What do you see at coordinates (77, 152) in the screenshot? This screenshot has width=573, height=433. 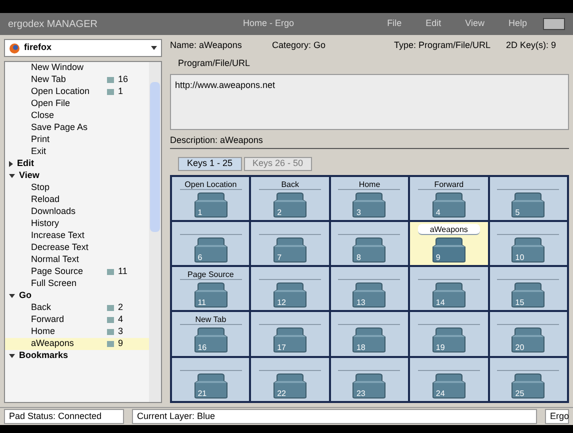 I see `tree-item: Exit` at bounding box center [77, 152].